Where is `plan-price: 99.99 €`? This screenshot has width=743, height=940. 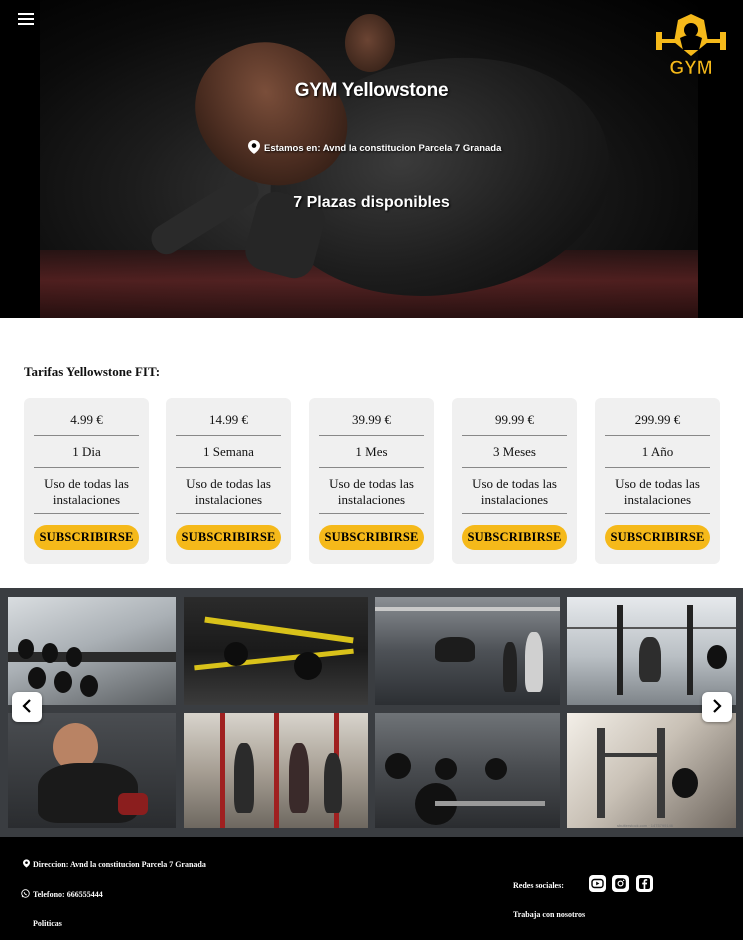
plan-price: 99.99 € is located at coordinates (514, 419).